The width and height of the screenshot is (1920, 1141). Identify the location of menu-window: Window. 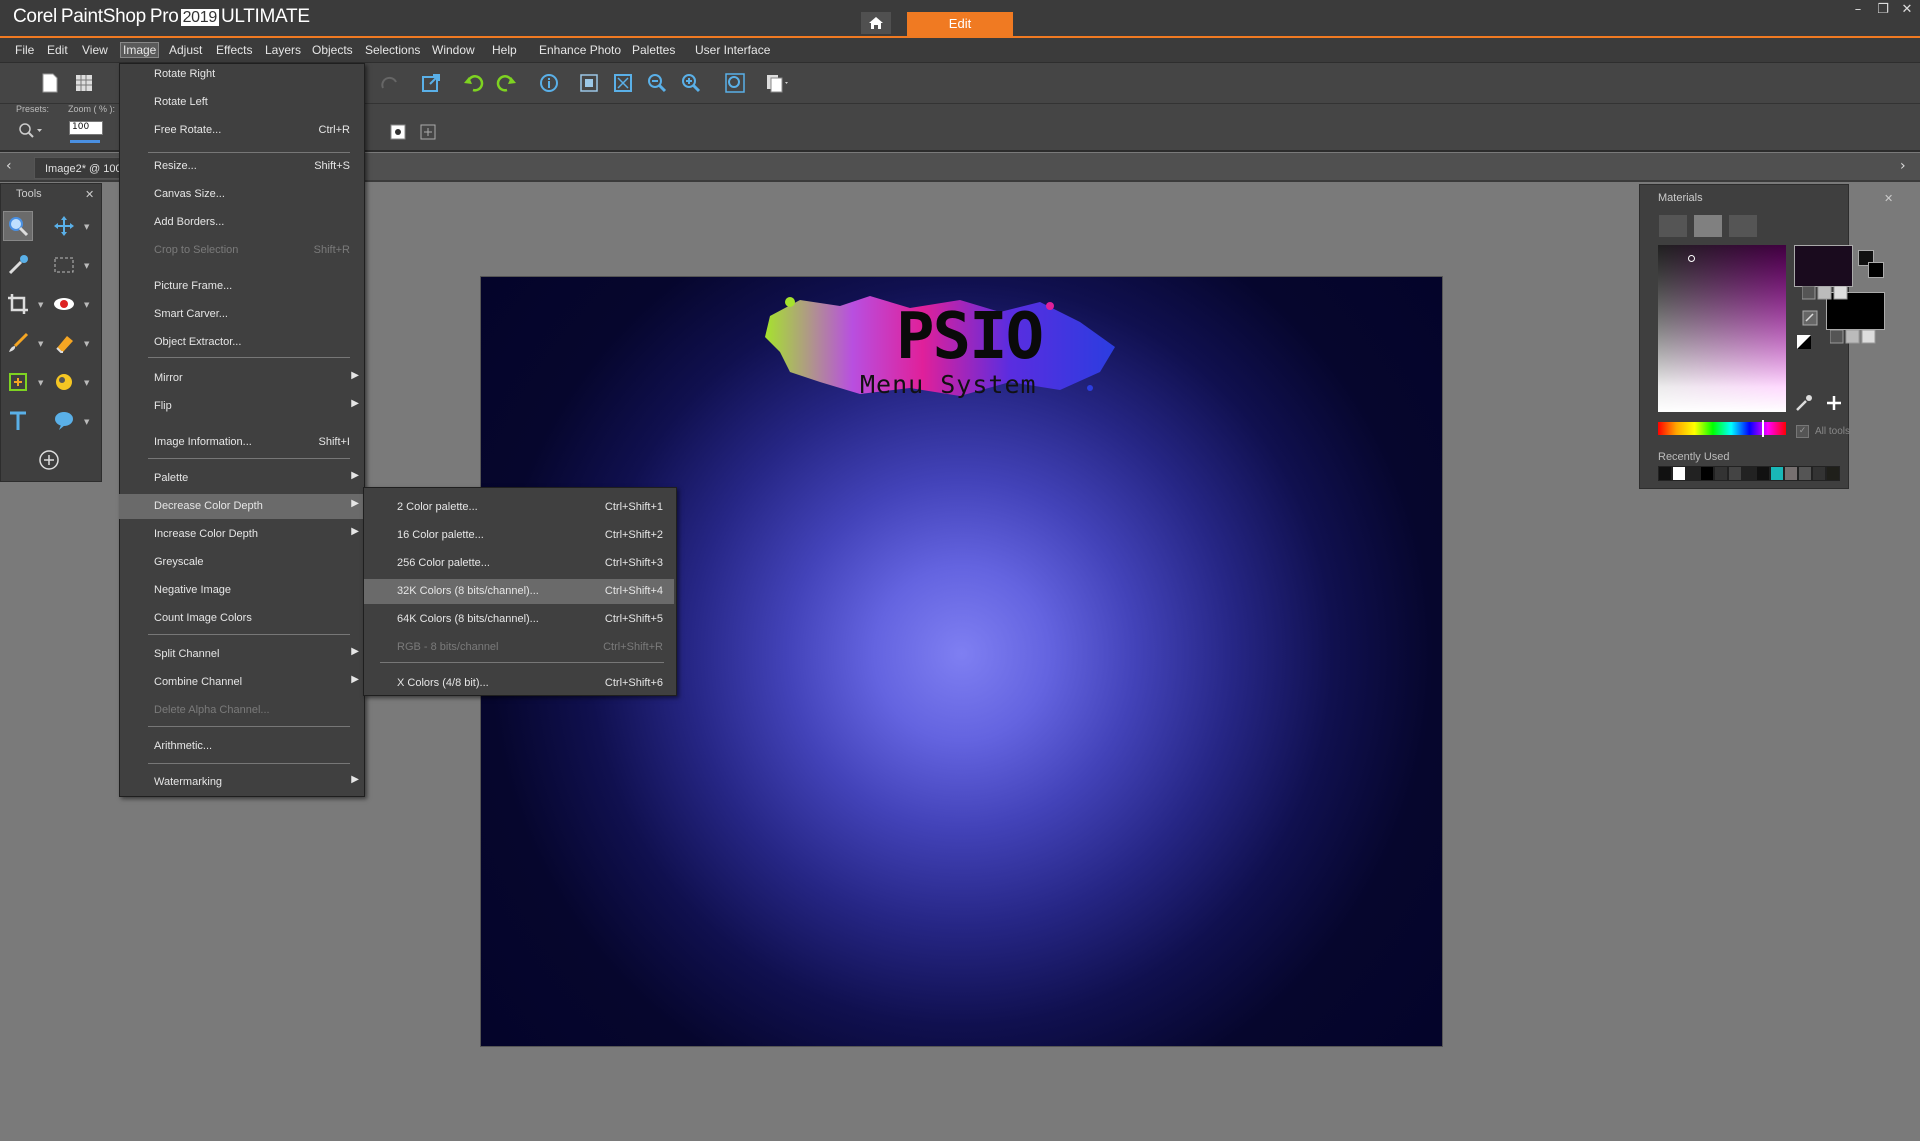
(453, 50).